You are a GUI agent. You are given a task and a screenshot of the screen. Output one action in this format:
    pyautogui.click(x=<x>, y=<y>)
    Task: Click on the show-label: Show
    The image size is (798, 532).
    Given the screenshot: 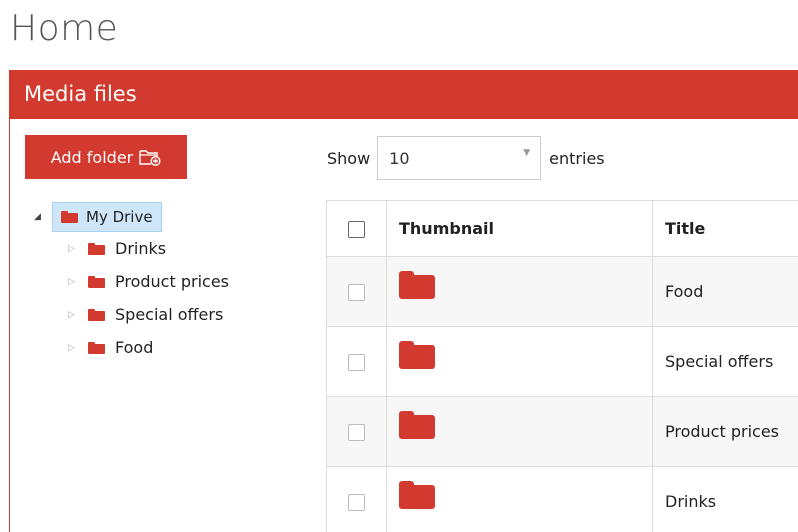 What is the action you would take?
    pyautogui.click(x=349, y=158)
    